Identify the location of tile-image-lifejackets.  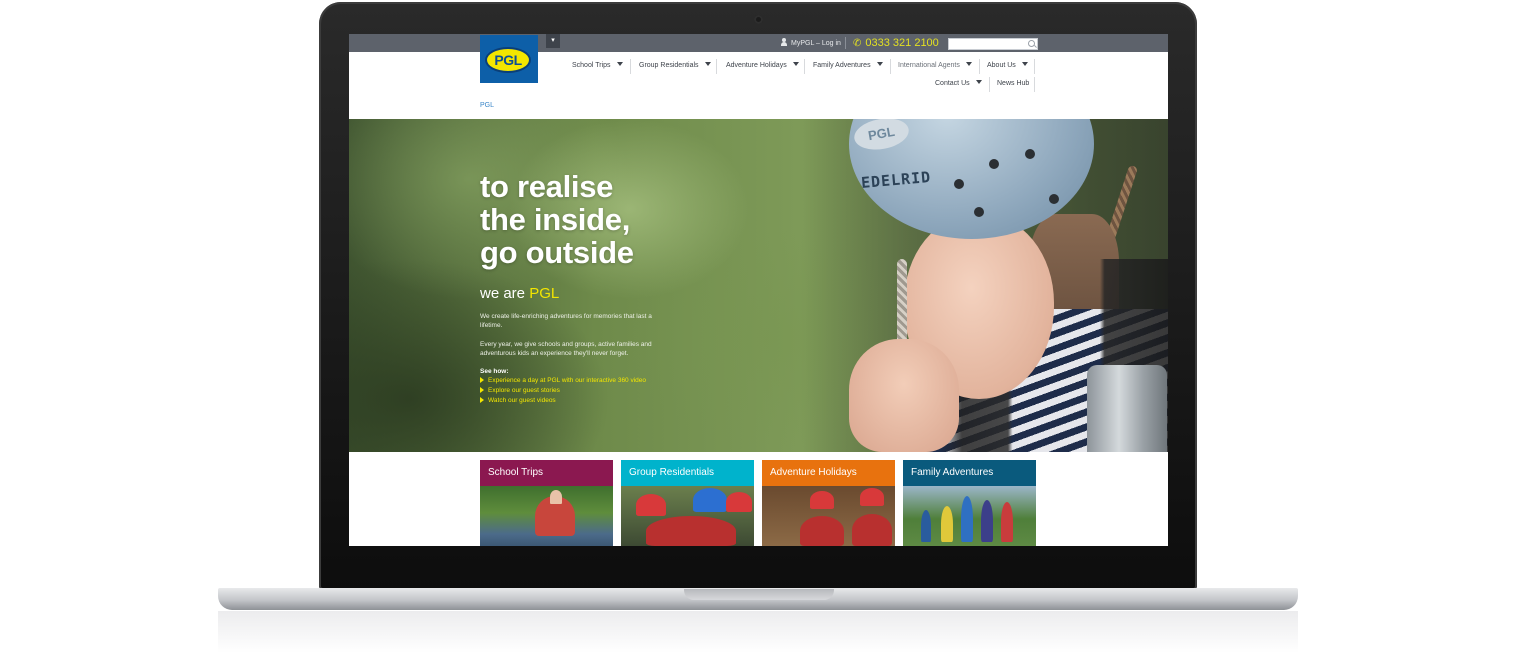
(691, 531).